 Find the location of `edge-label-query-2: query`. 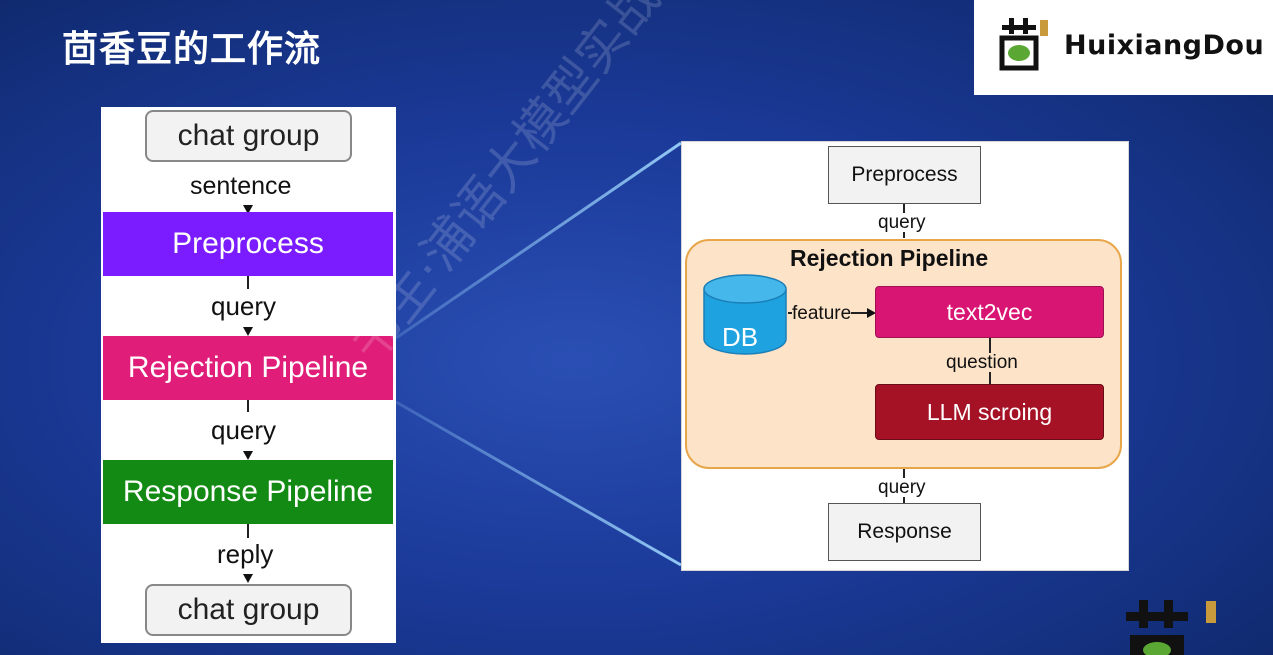

edge-label-query-2: query is located at coordinates (244, 430).